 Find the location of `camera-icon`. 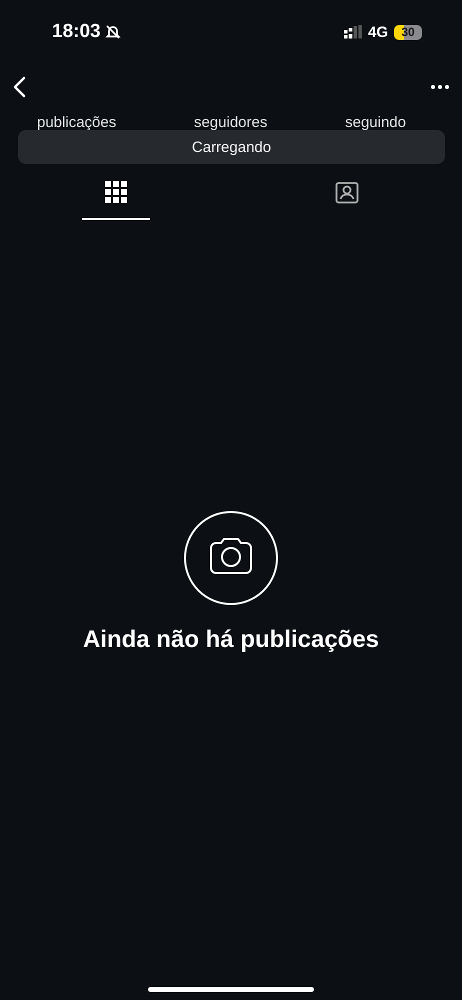

camera-icon is located at coordinates (231, 558).